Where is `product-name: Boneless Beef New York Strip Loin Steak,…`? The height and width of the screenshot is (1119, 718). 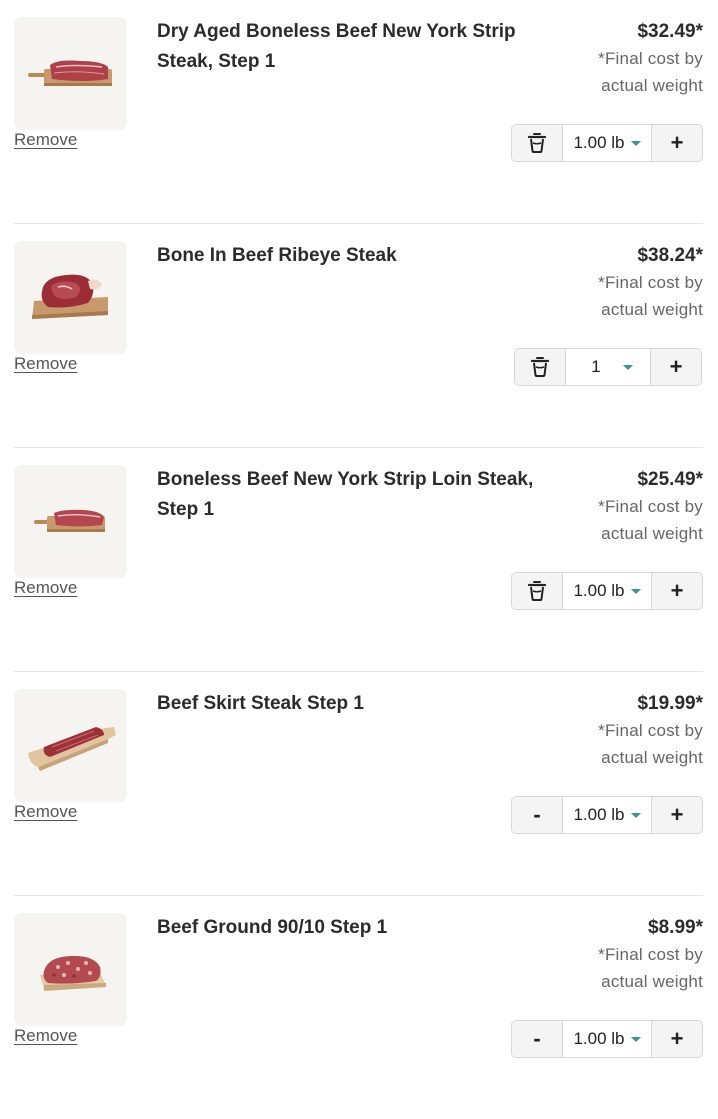 product-name: Boneless Beef New York Strip Loin Steak,… is located at coordinates (347, 495).